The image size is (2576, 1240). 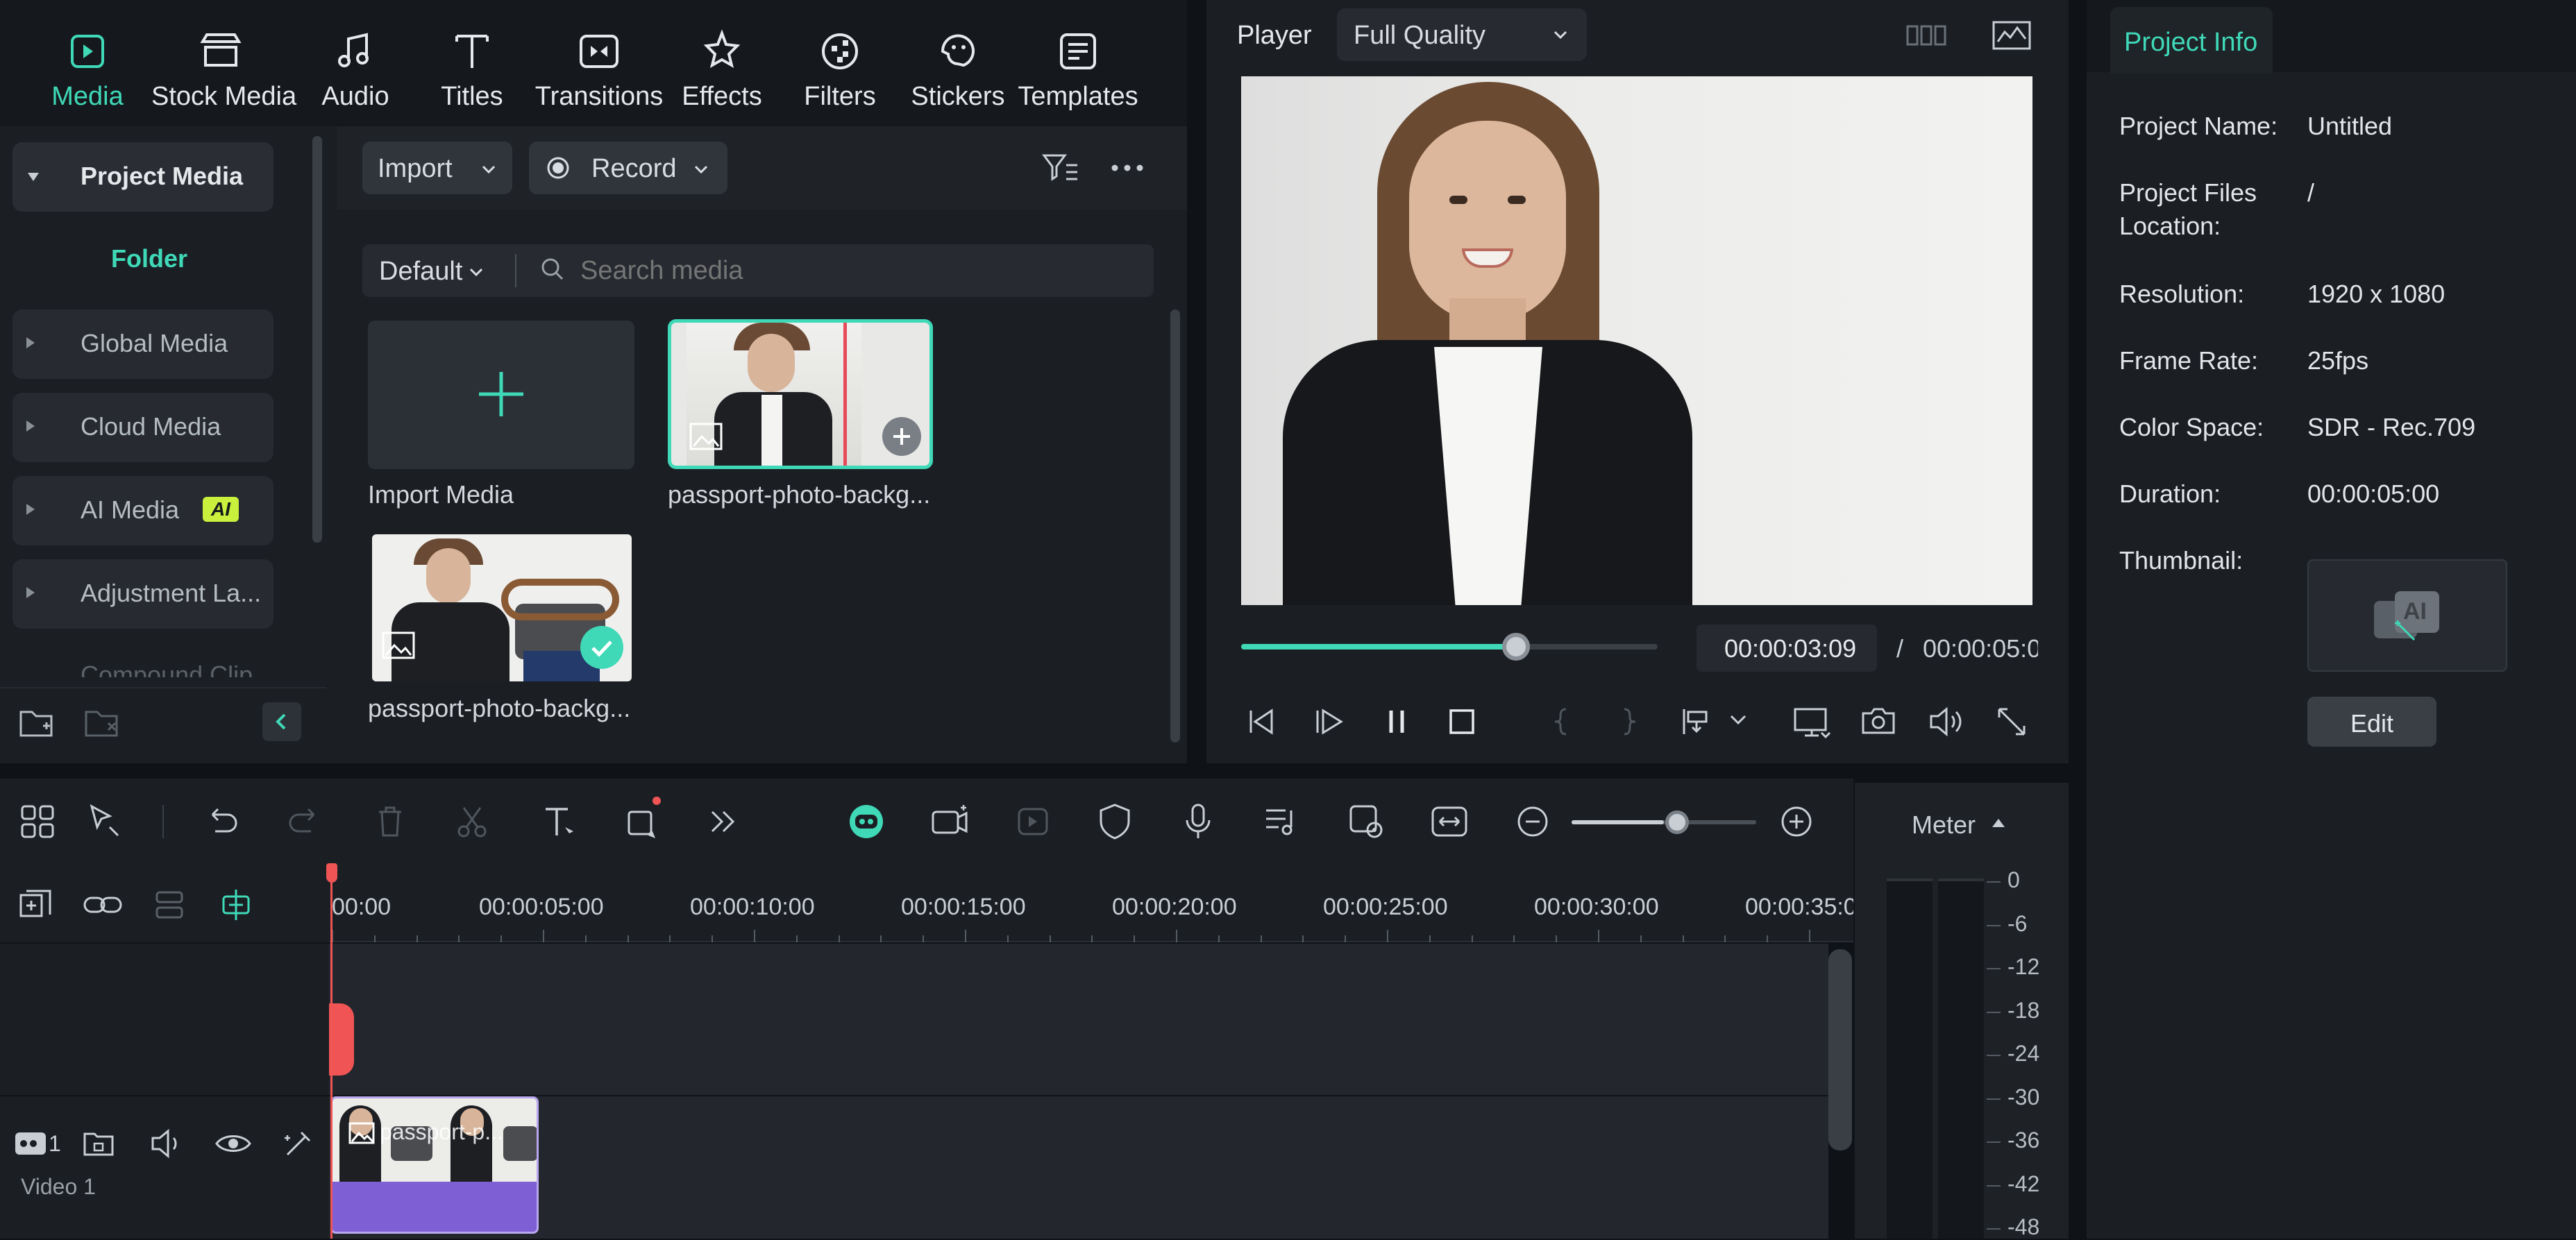 What do you see at coordinates (1078, 1167) in the screenshot?
I see `video-track-area` at bounding box center [1078, 1167].